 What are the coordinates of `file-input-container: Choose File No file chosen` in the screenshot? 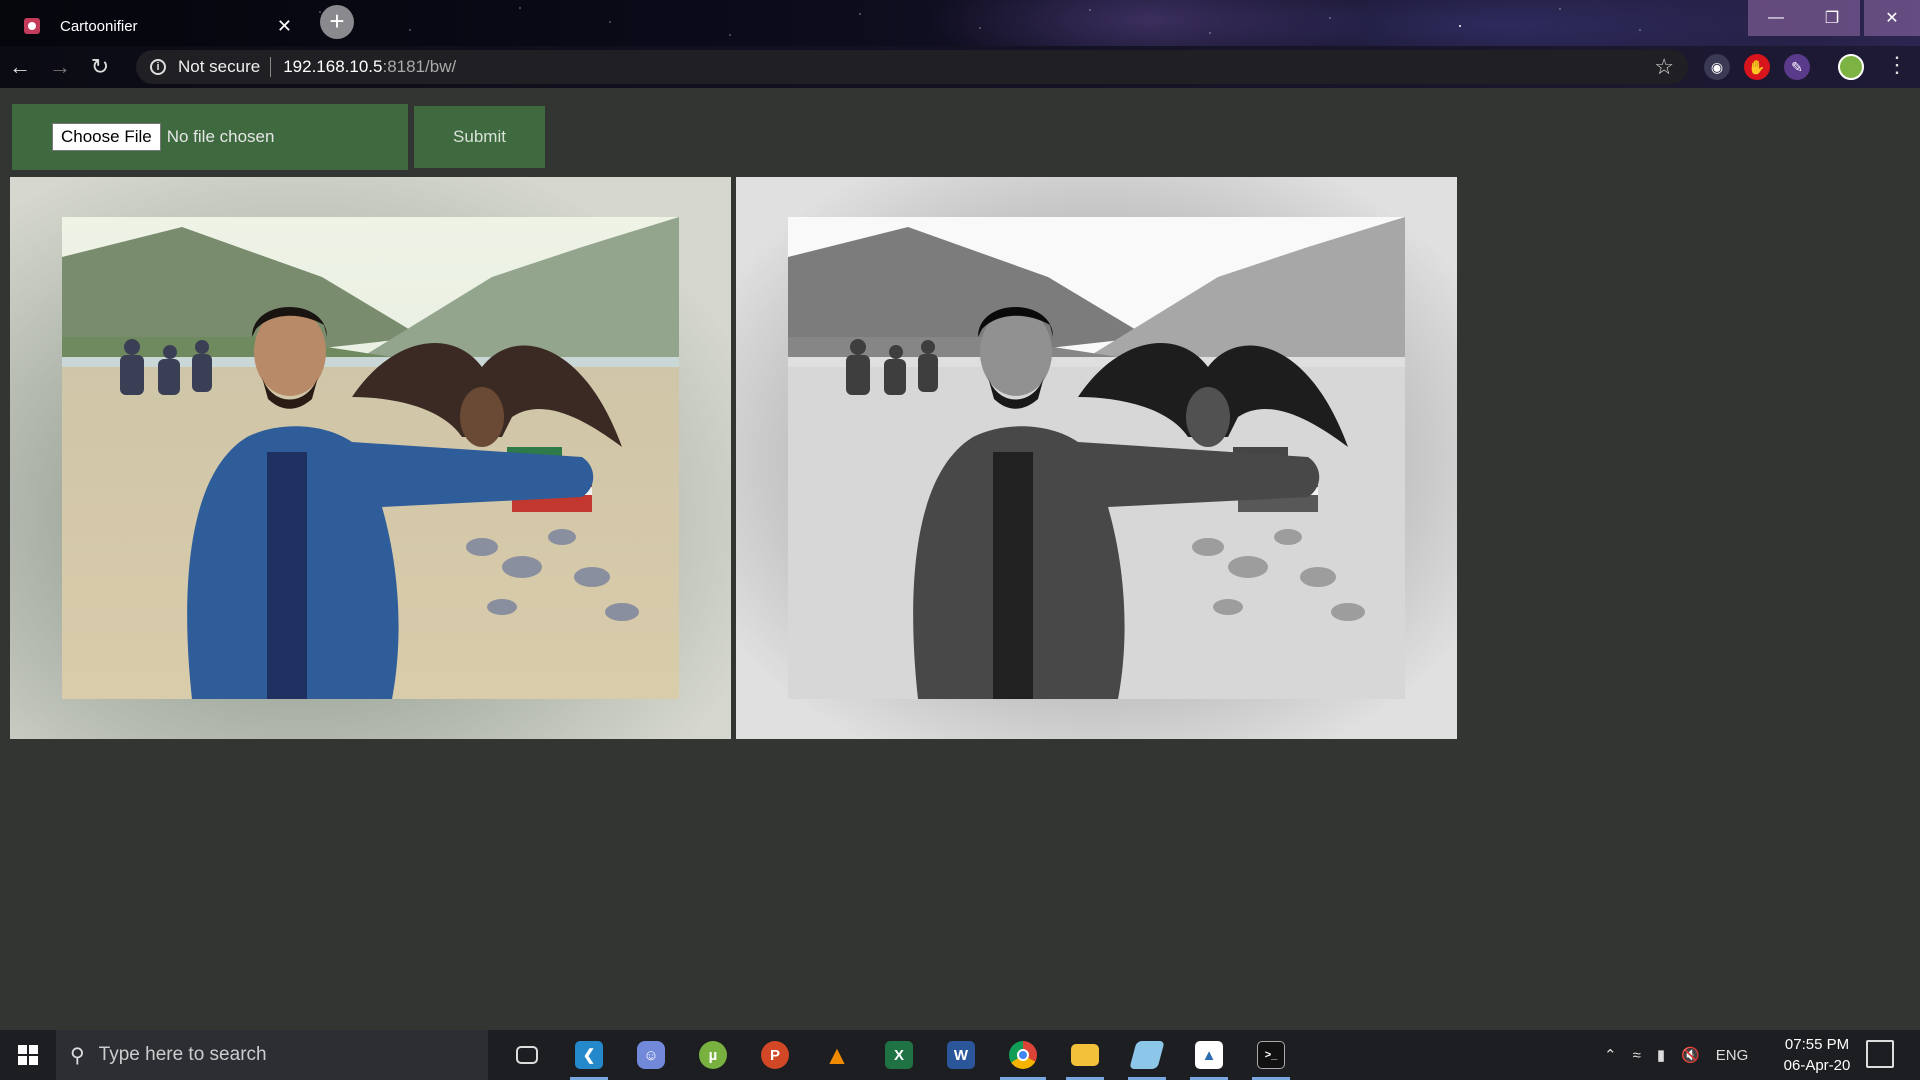 It's located at (210, 137).